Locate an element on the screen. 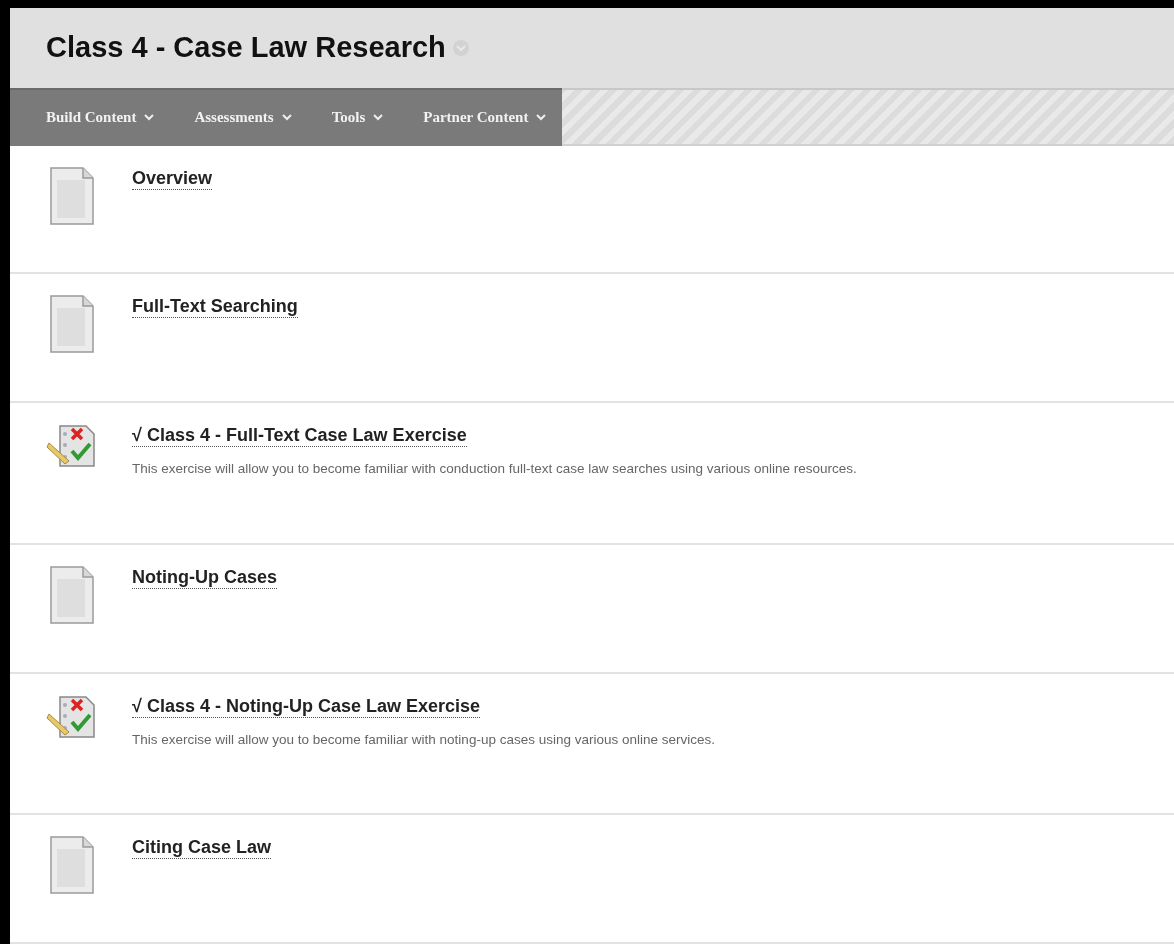  content-item-link: Noting-Up Cases is located at coordinates (204, 577).